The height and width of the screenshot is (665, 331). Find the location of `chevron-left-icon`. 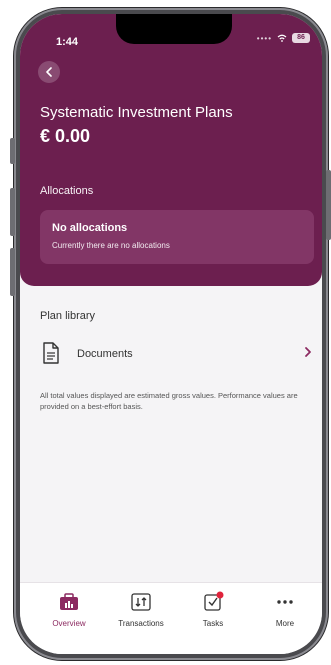

chevron-left-icon is located at coordinates (49, 72).